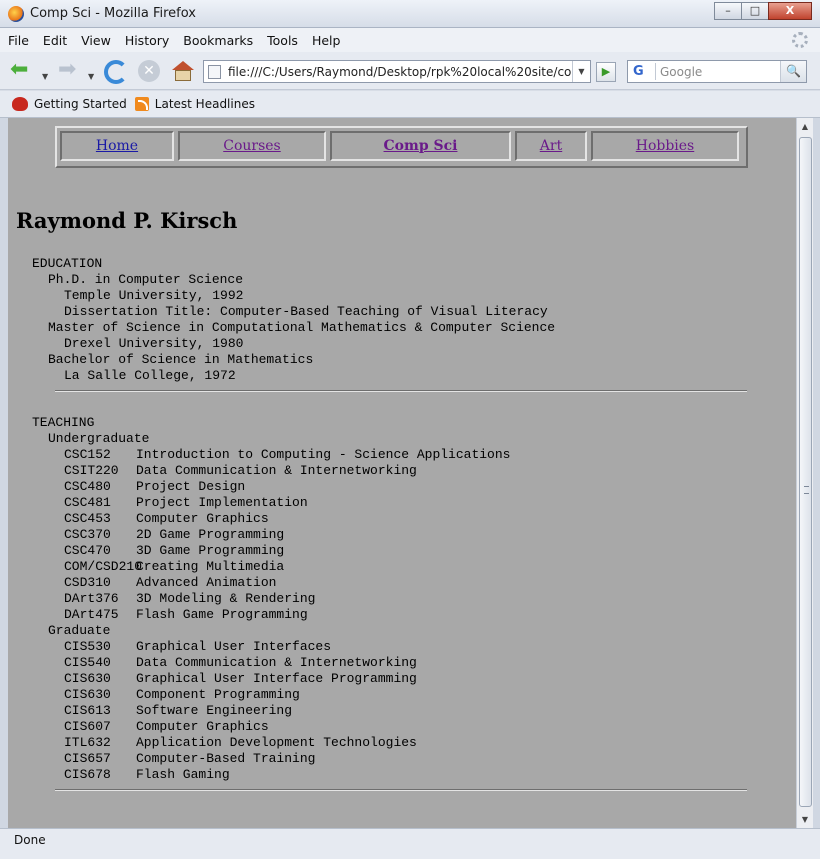  What do you see at coordinates (271, 519) in the screenshot?
I see `course-row: CSC453 Computer Graphics` at bounding box center [271, 519].